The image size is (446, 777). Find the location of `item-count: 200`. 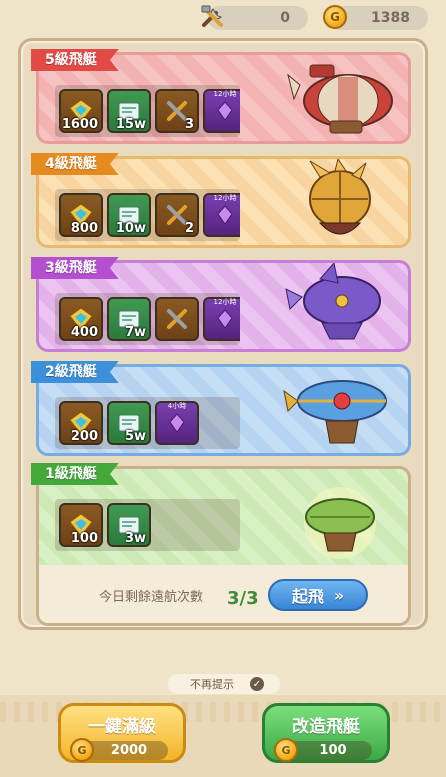

item-count: 200 is located at coordinates (84, 436).